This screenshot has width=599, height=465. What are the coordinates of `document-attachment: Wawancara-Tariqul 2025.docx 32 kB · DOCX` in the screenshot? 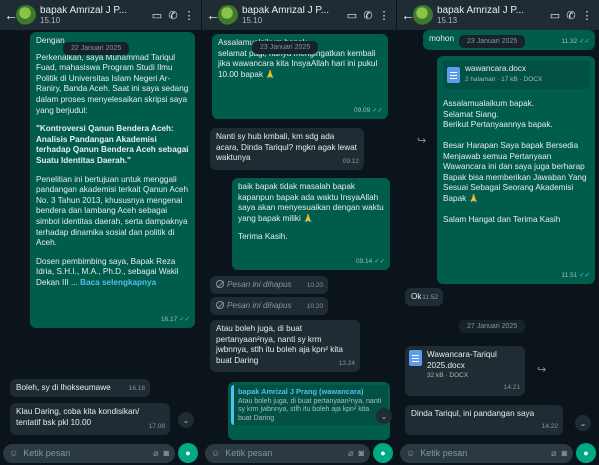 It's located at (465, 366).